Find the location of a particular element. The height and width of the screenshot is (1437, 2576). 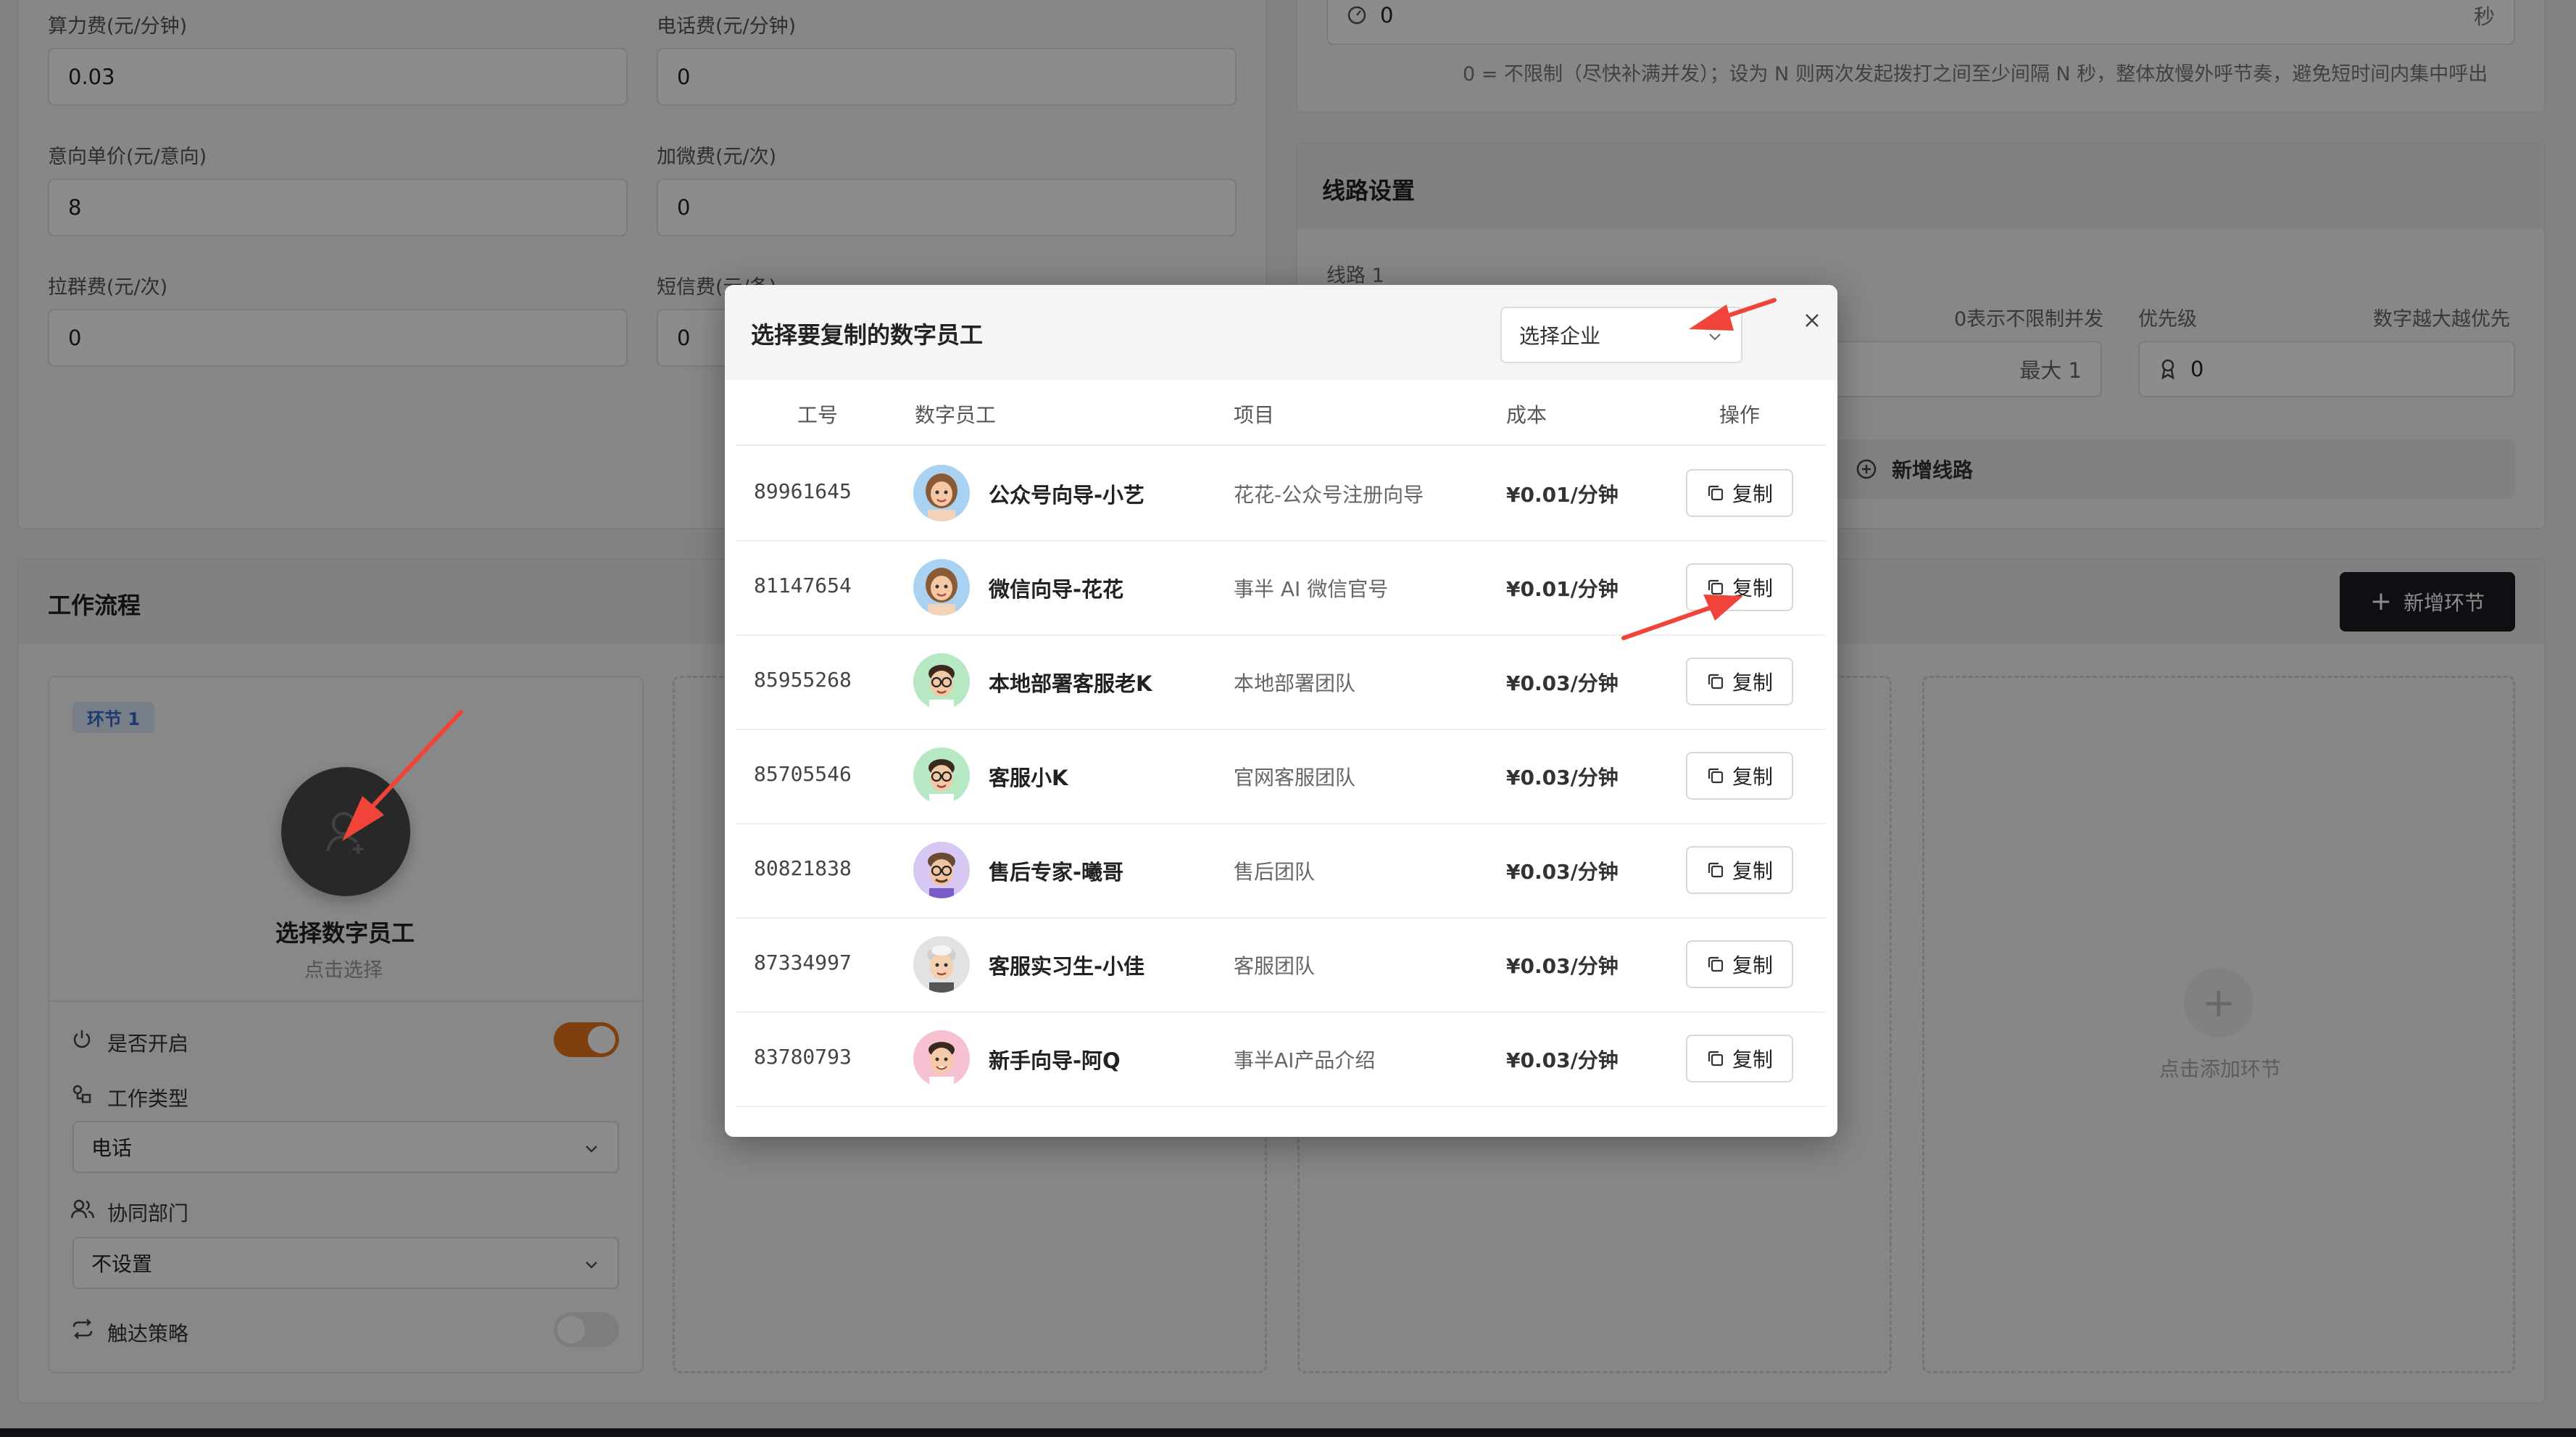

employee-name: 新手向导-阿Q is located at coordinates (1055, 1061).